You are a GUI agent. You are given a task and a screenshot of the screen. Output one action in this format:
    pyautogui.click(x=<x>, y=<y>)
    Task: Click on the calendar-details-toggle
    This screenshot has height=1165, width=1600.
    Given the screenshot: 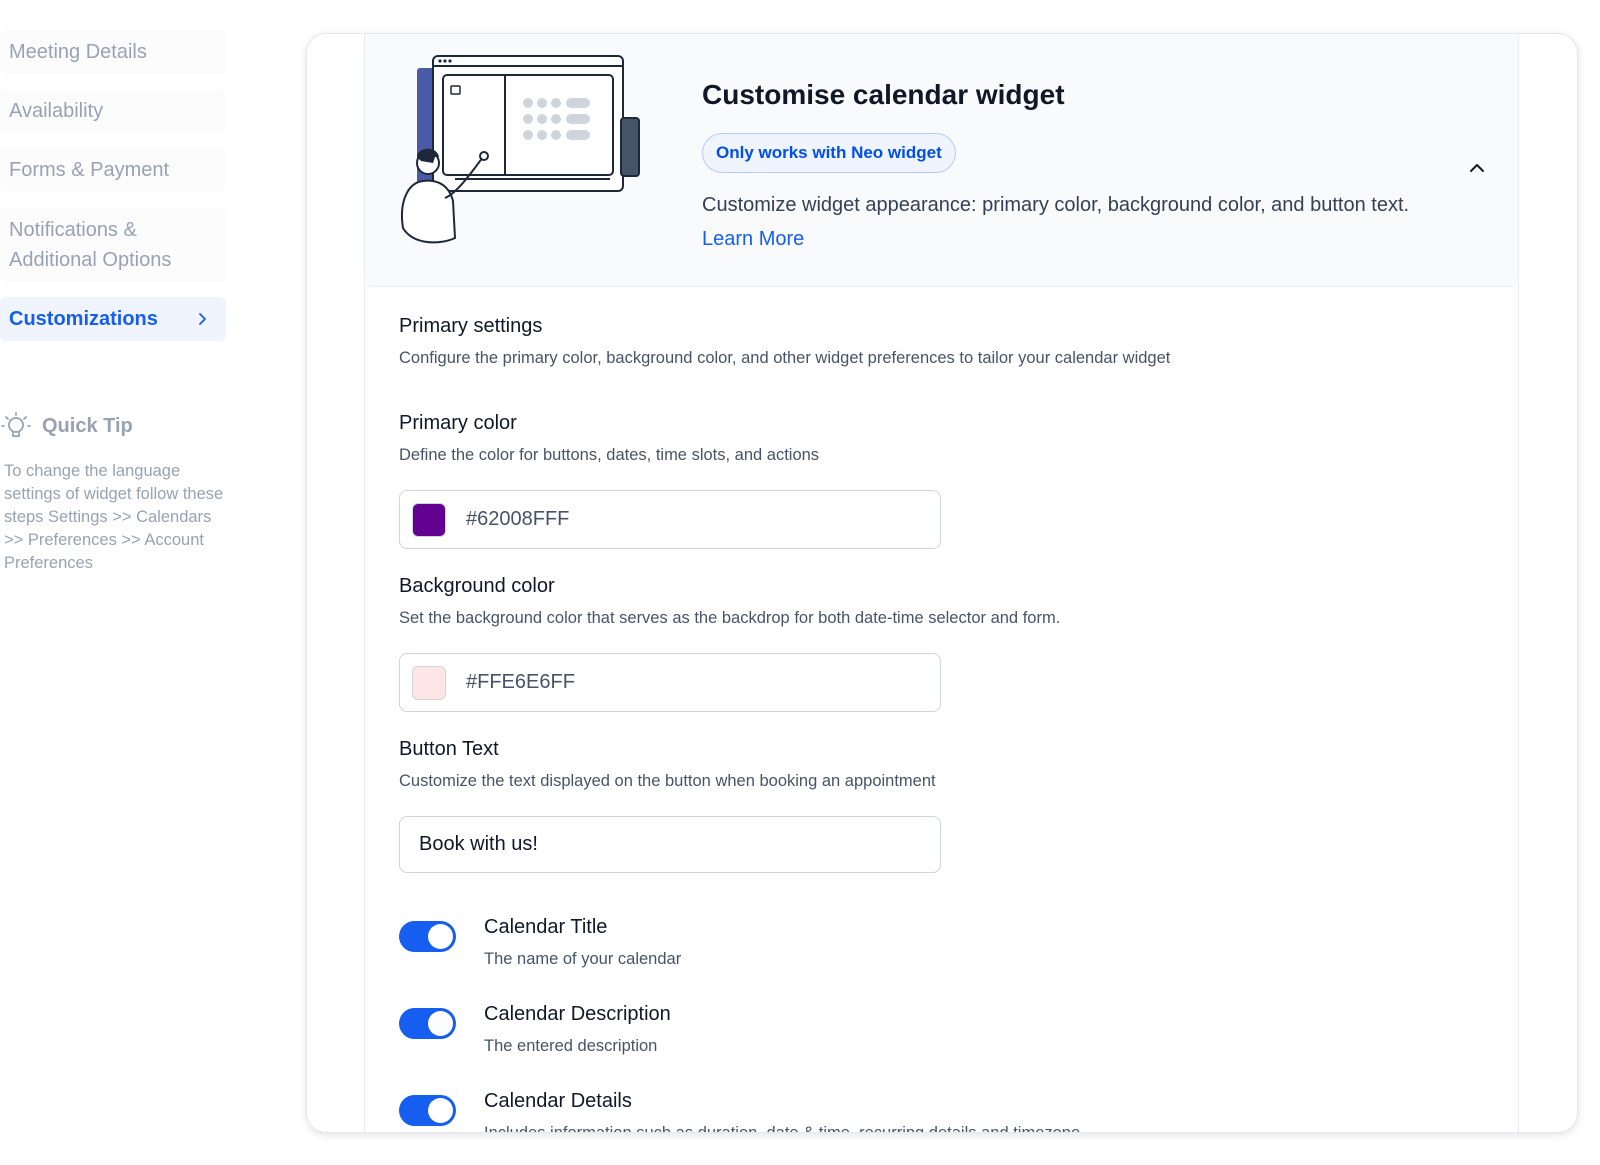 What is the action you would take?
    pyautogui.click(x=427, y=1110)
    